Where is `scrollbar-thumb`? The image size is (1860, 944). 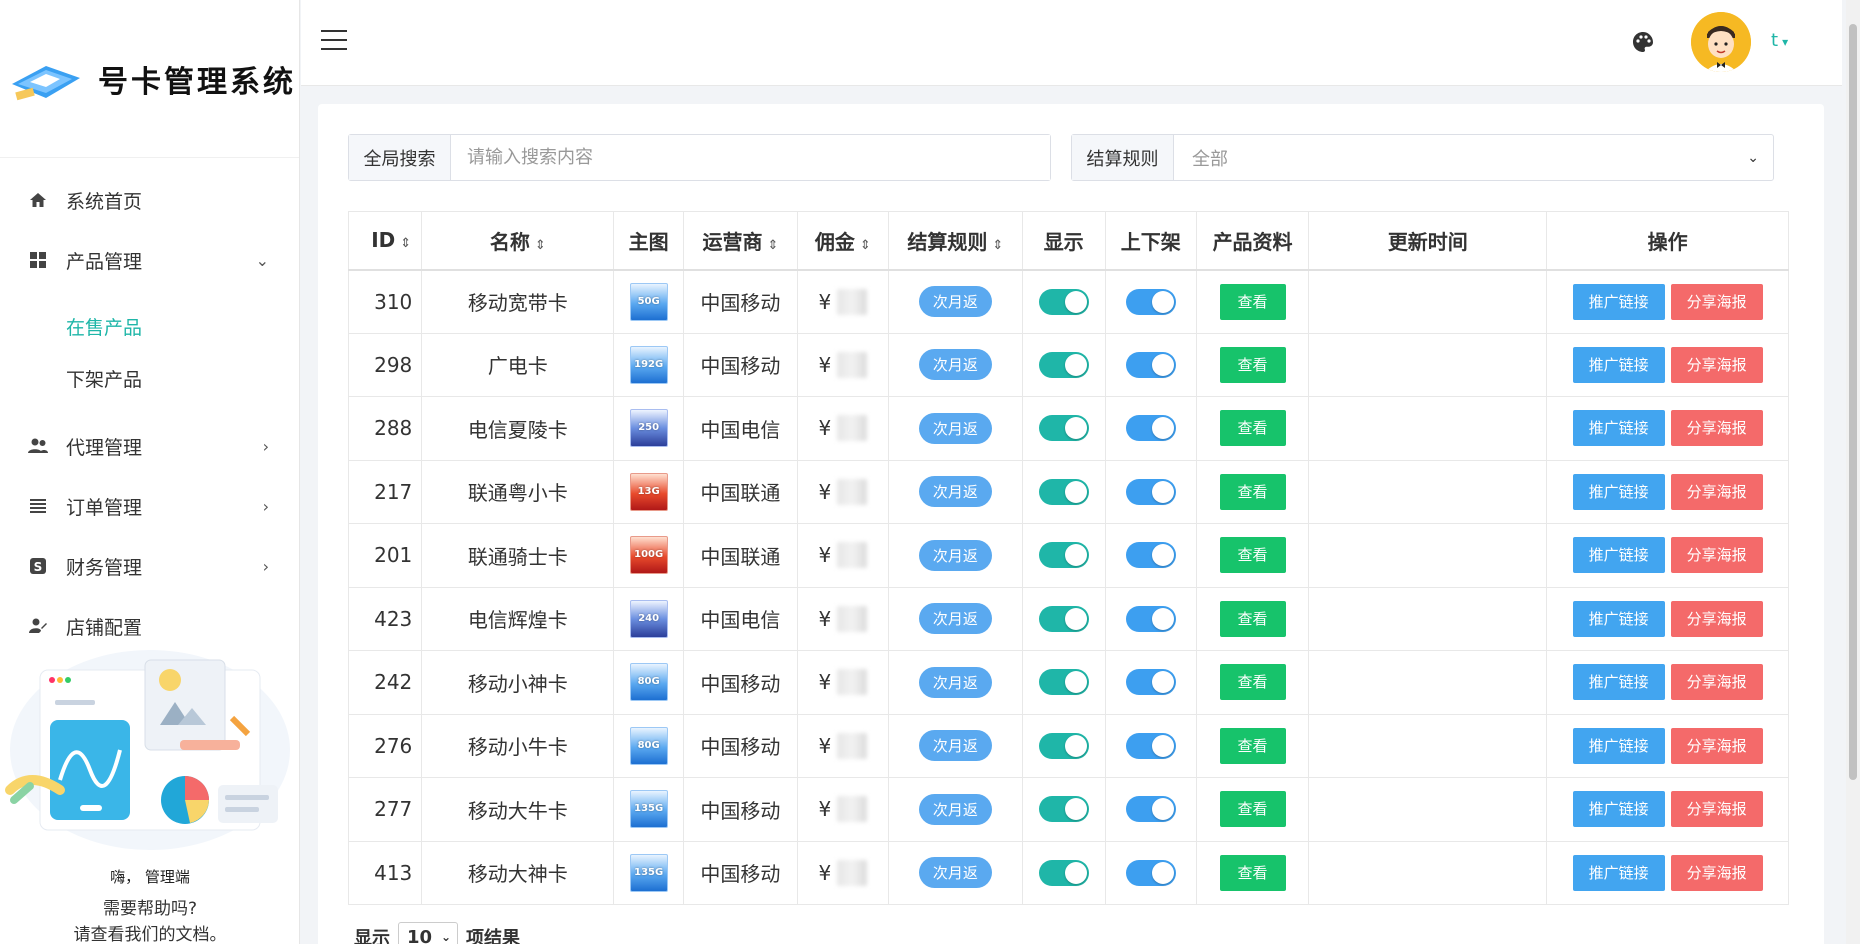 scrollbar-thumb is located at coordinates (1853, 402).